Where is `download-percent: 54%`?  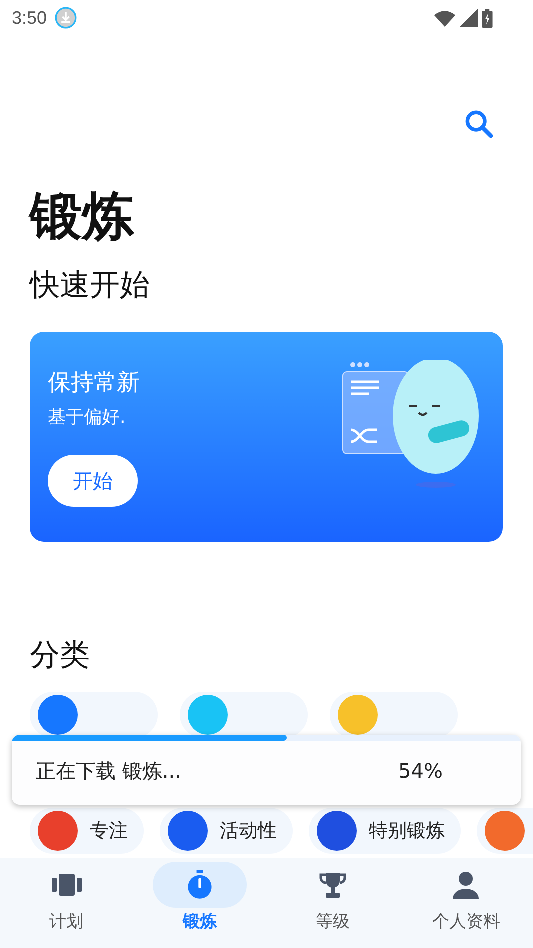
download-percent: 54% is located at coordinates (420, 771).